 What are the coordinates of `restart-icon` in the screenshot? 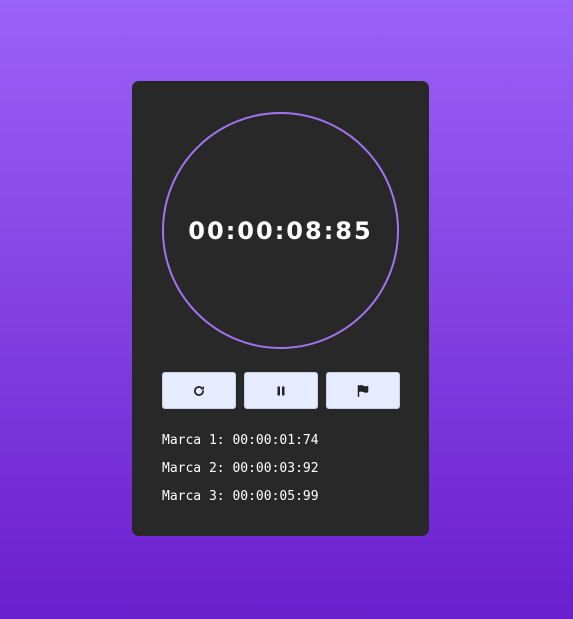 It's located at (199, 391).